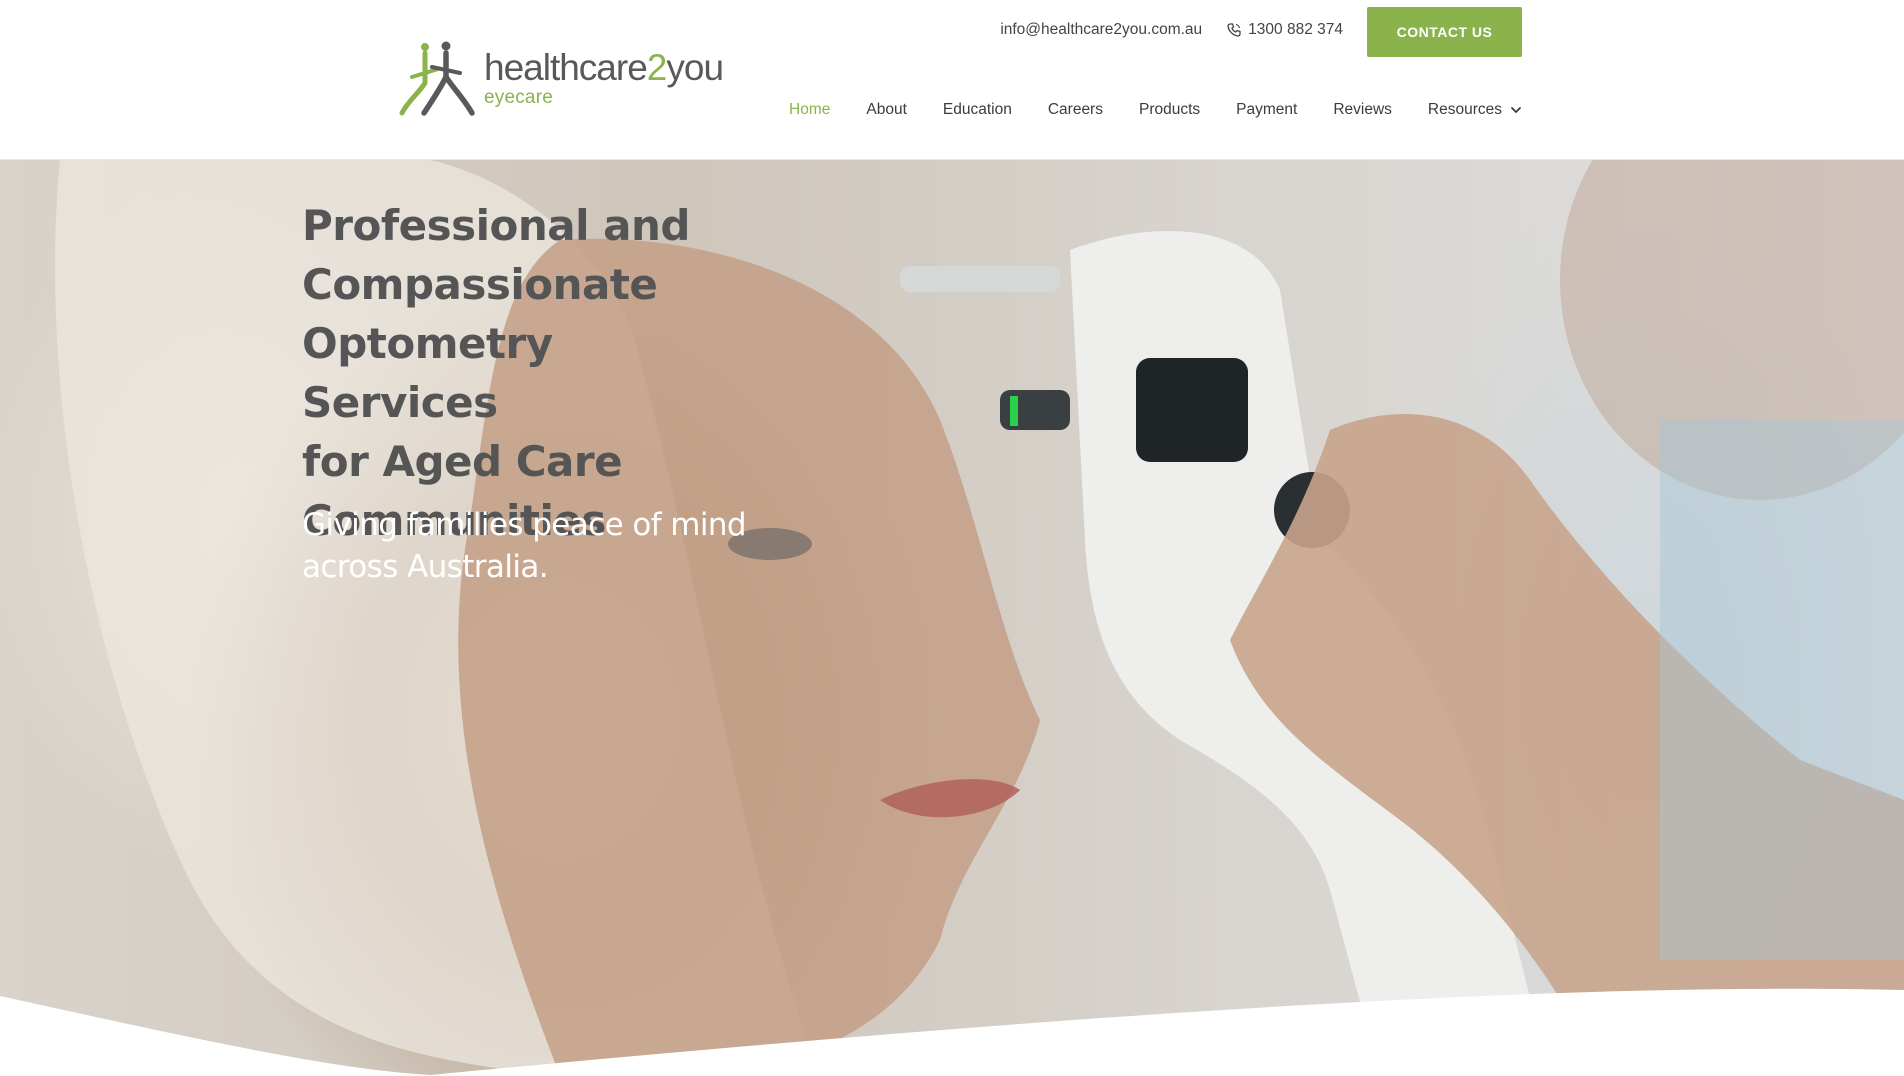  Describe the element at coordinates (1192, 410) in the screenshot. I see `hero-device-screen` at that location.